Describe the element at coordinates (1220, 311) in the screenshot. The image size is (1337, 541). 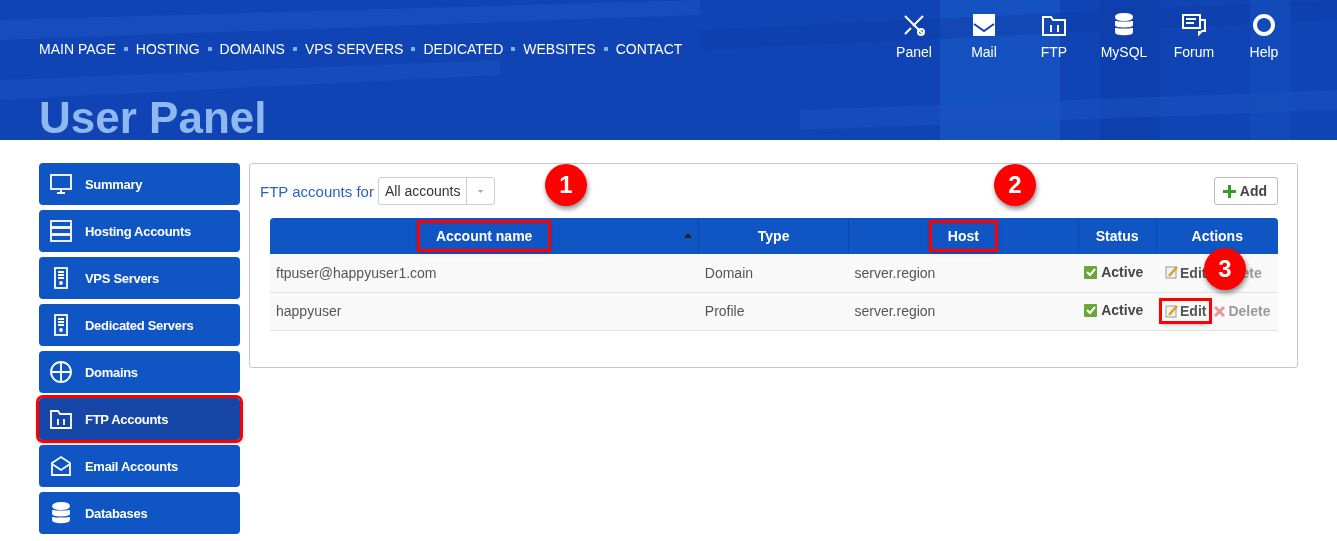
I see `close-icon` at that location.